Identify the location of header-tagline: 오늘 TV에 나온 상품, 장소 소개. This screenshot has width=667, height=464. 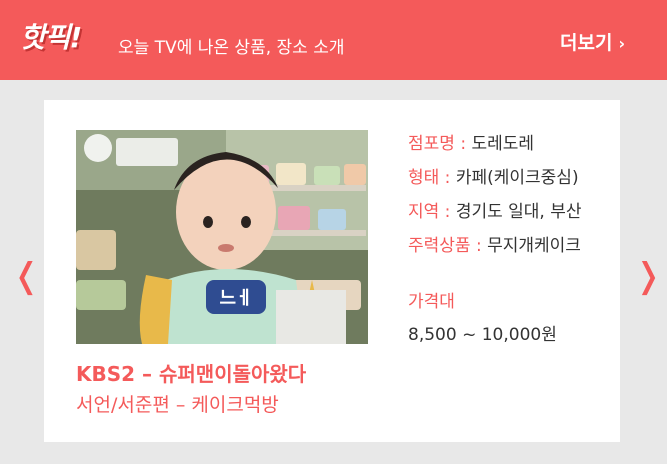
(231, 48).